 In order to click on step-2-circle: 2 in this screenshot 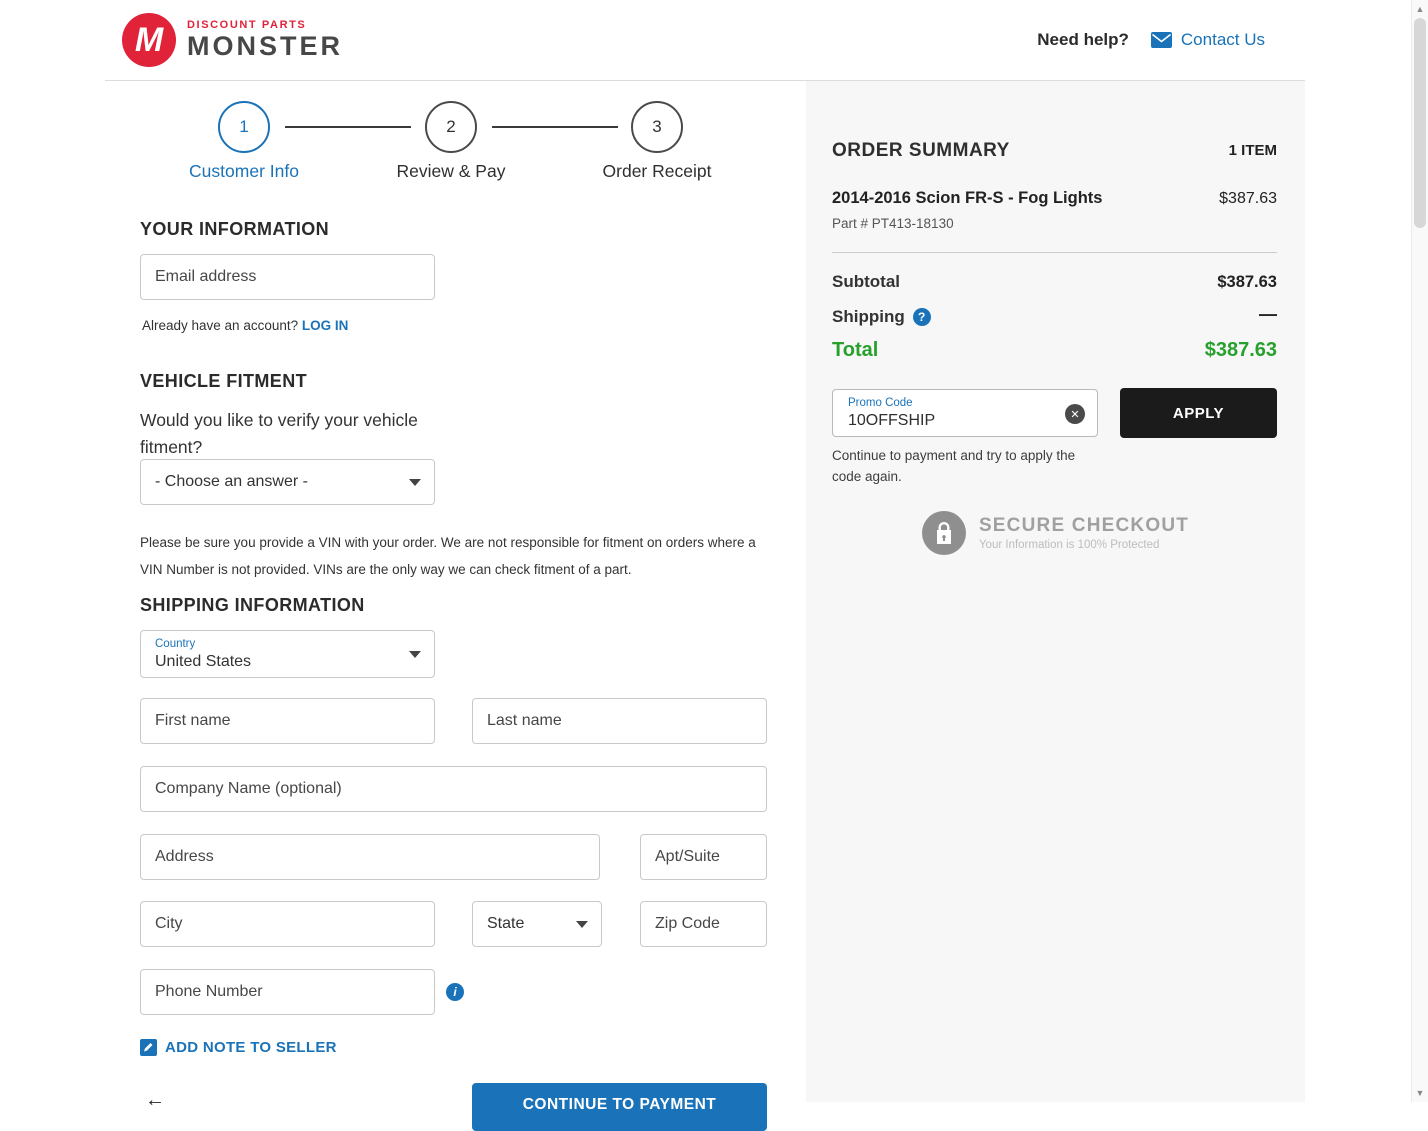, I will do `click(451, 127)`.